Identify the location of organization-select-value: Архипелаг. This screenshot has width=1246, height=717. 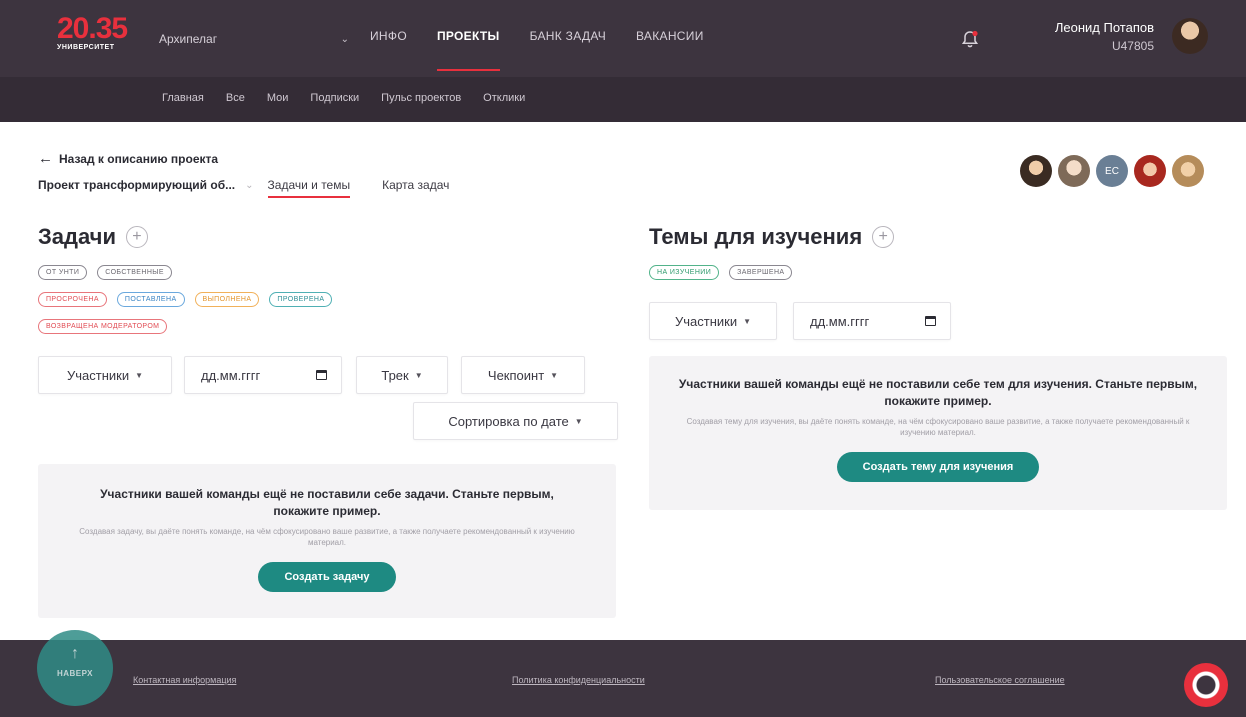
(188, 39).